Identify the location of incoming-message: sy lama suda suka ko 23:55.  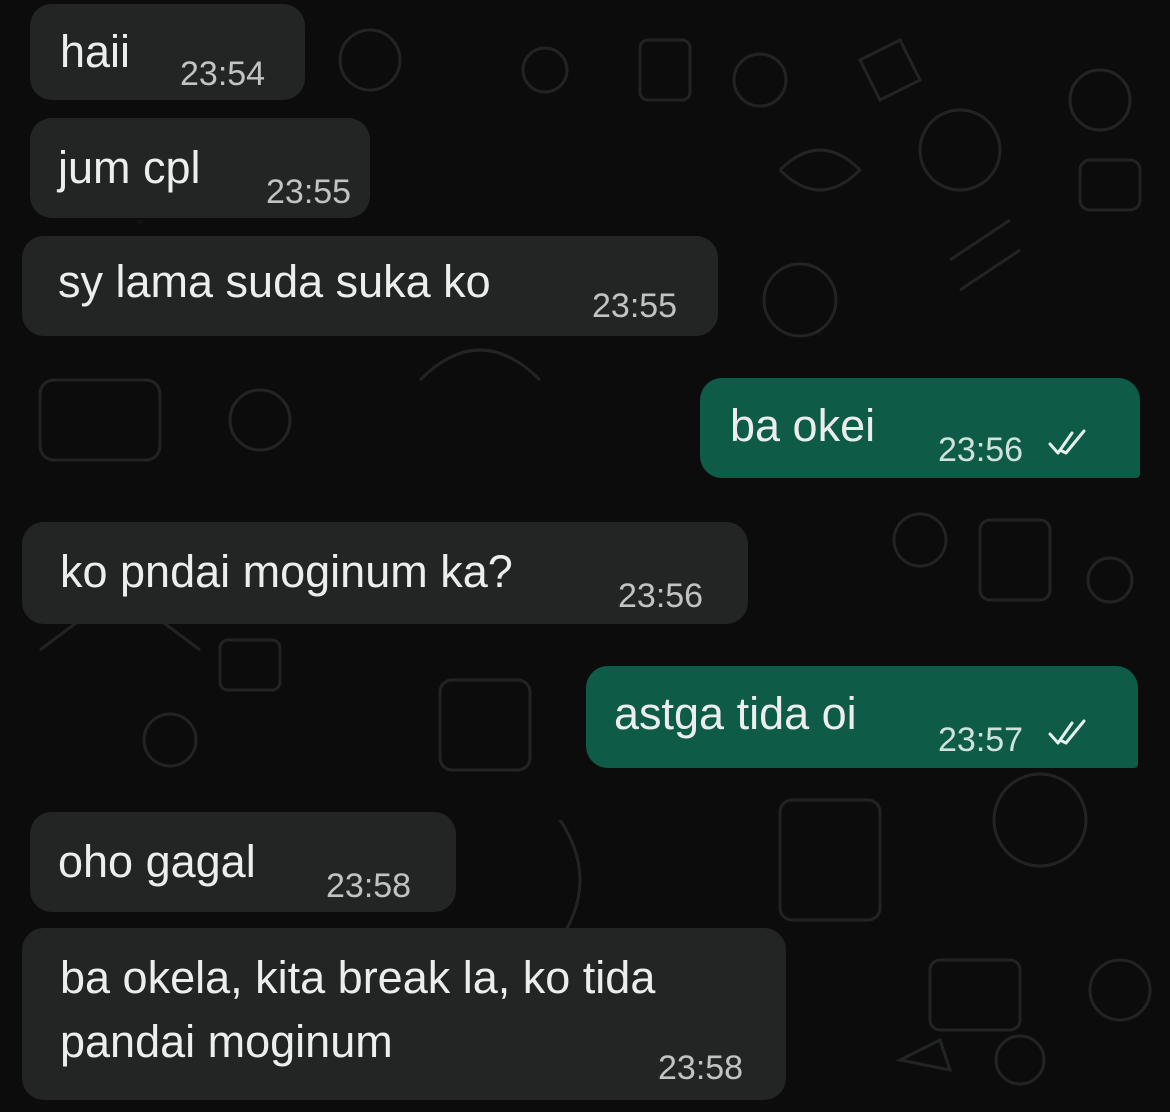
(370, 286).